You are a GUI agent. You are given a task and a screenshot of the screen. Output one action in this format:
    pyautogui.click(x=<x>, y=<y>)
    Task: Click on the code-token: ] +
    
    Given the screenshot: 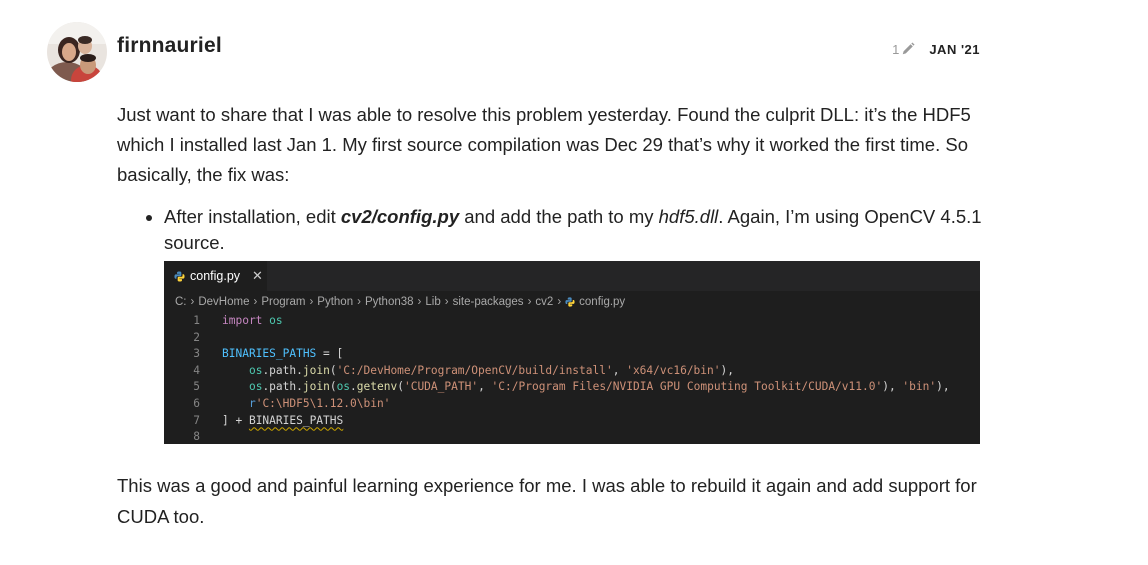 What is the action you would take?
    pyautogui.click(x=235, y=420)
    